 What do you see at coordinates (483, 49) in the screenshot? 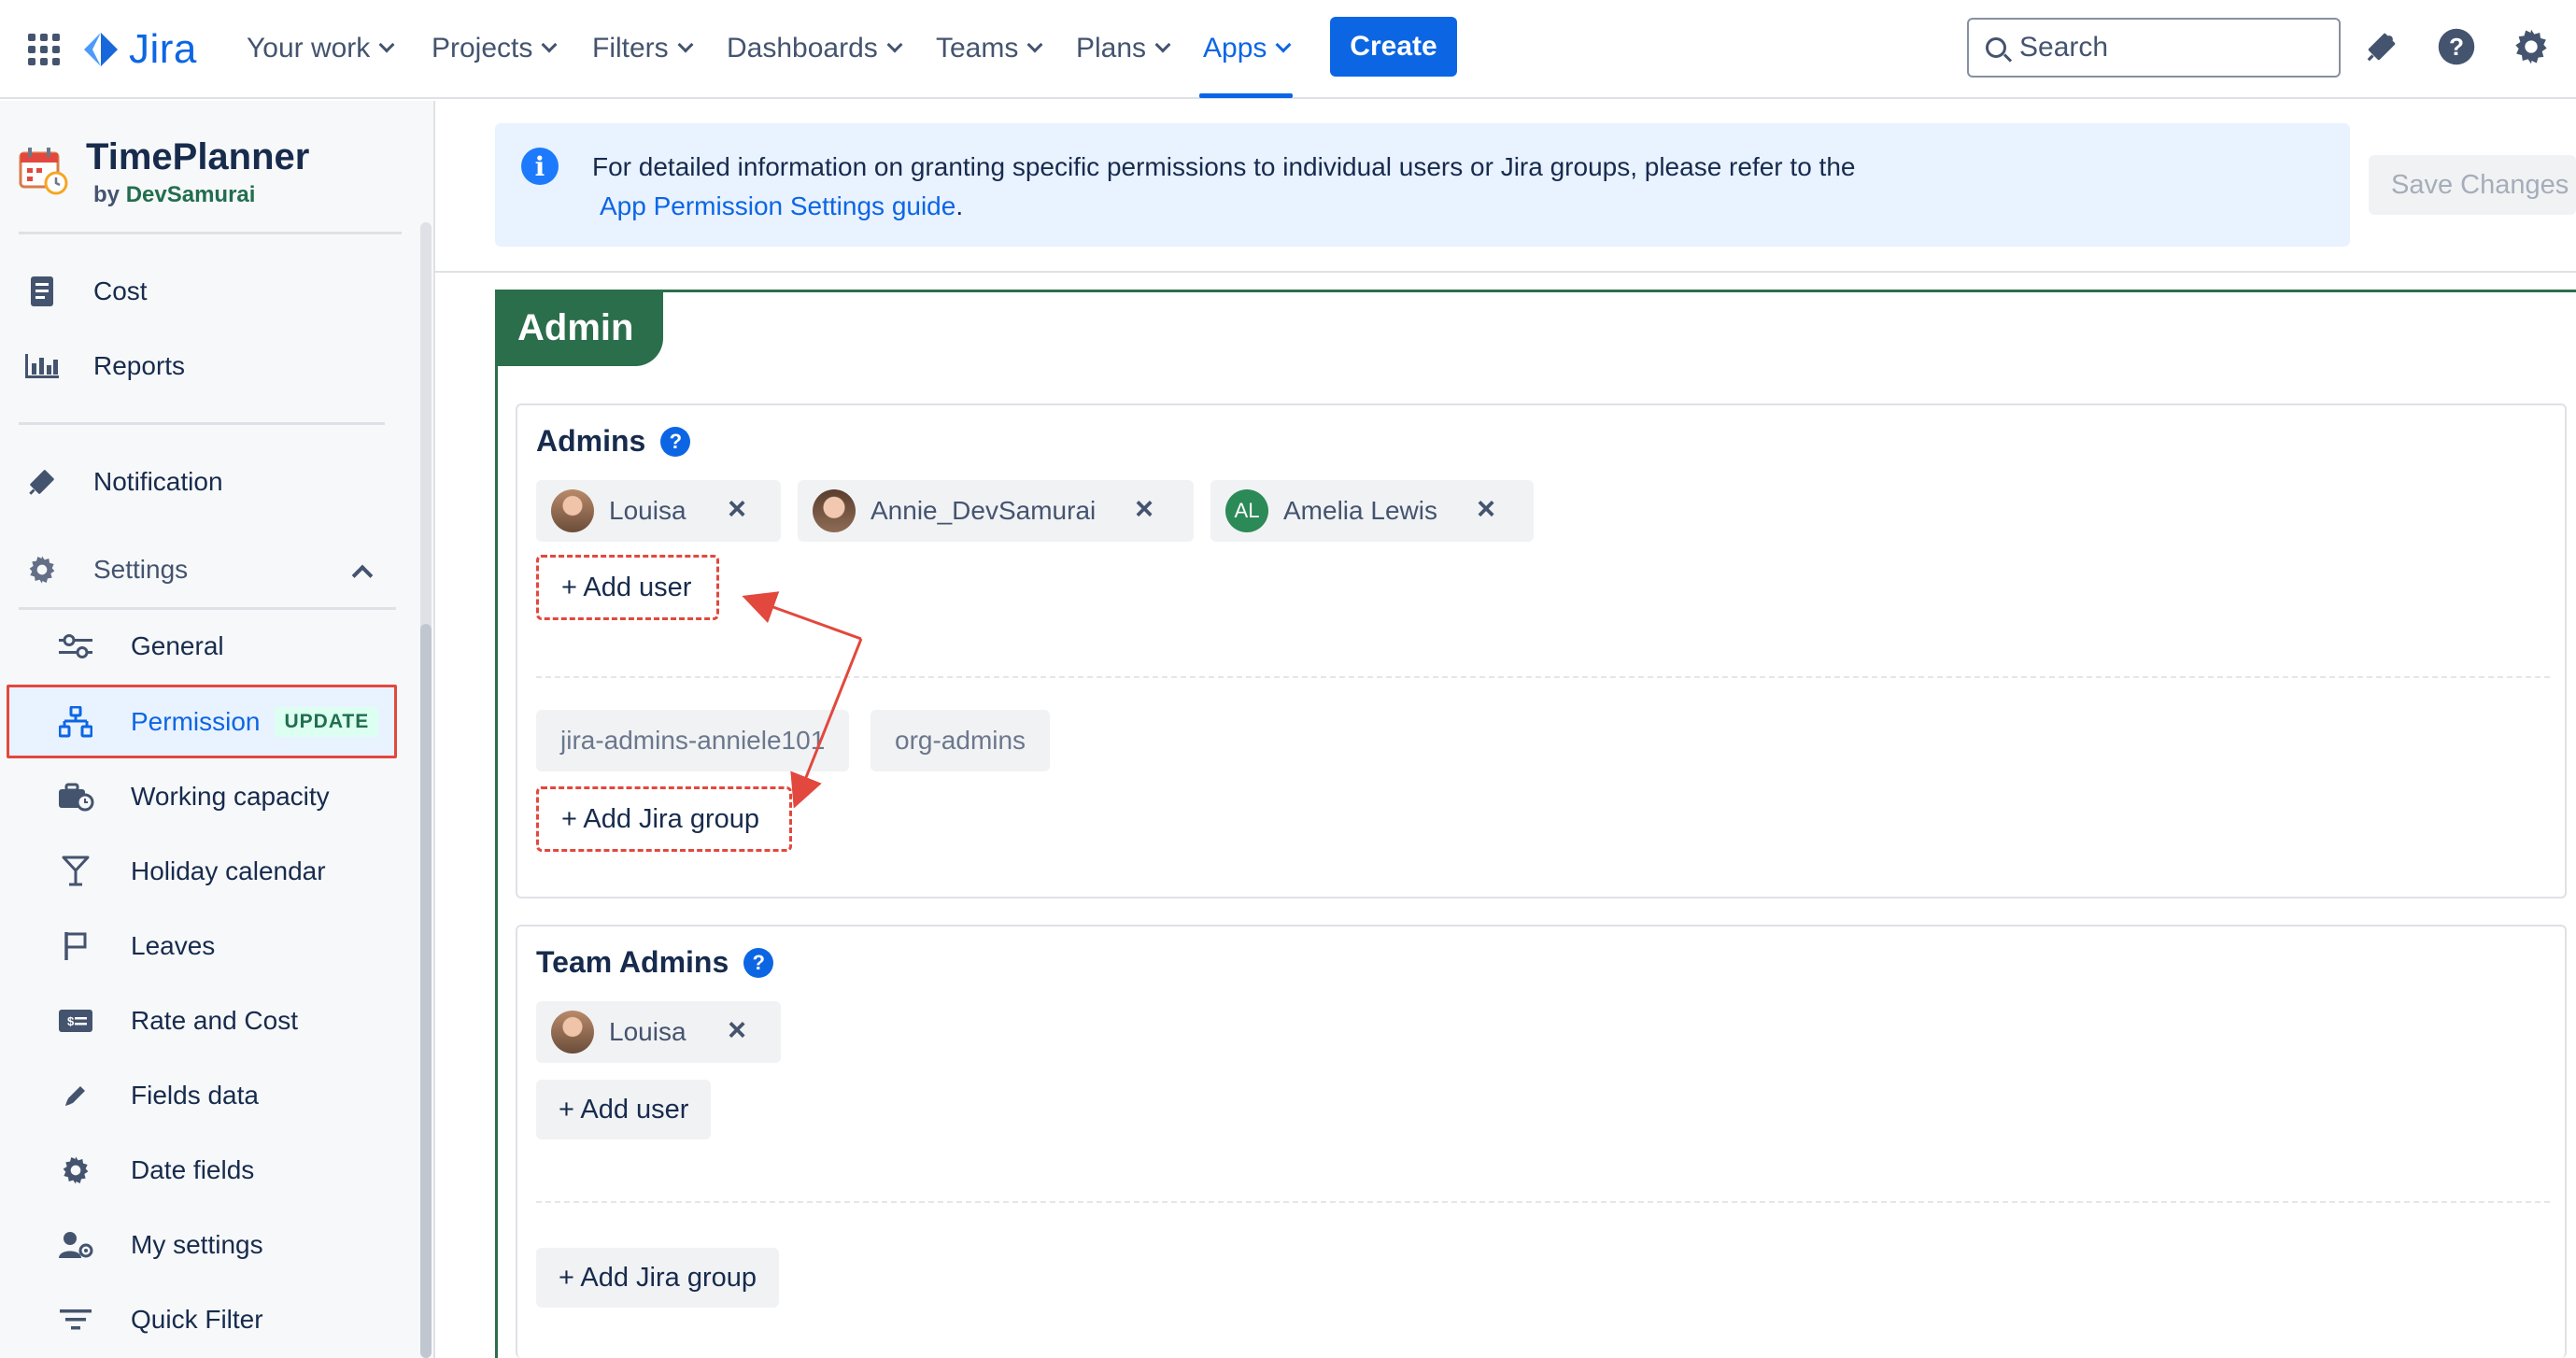
I see `nav-label: Projects` at bounding box center [483, 49].